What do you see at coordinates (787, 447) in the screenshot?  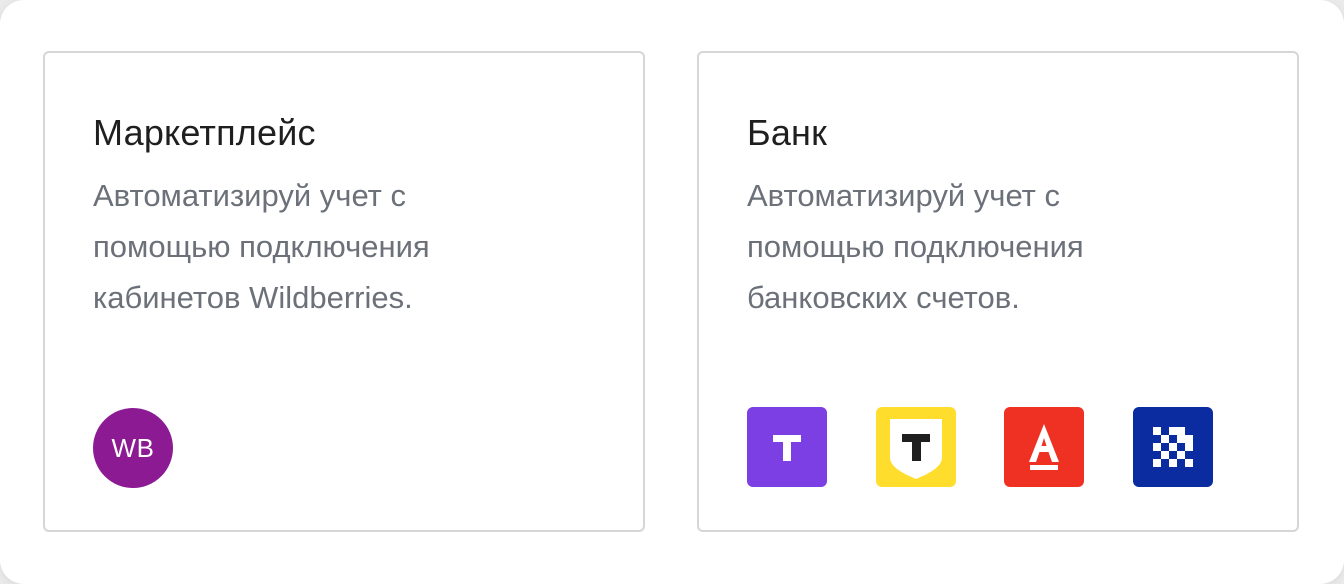 I see `t-bank-purple-logo-icon` at bounding box center [787, 447].